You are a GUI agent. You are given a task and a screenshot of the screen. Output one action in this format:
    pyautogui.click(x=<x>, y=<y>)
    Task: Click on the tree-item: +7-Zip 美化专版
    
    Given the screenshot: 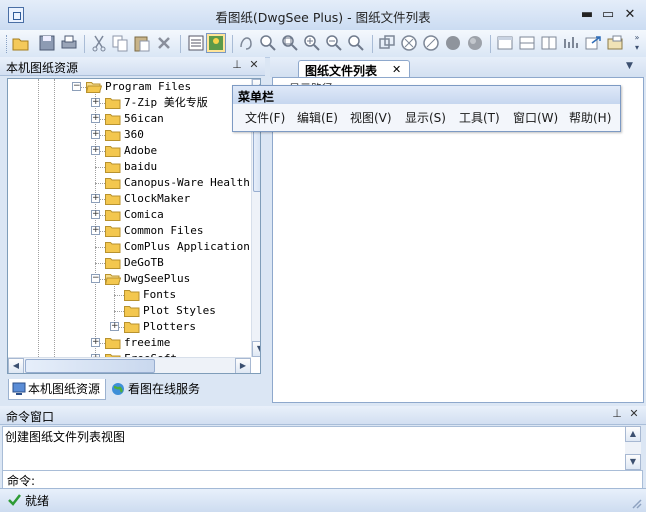 What is the action you would take?
    pyautogui.click(x=129, y=103)
    